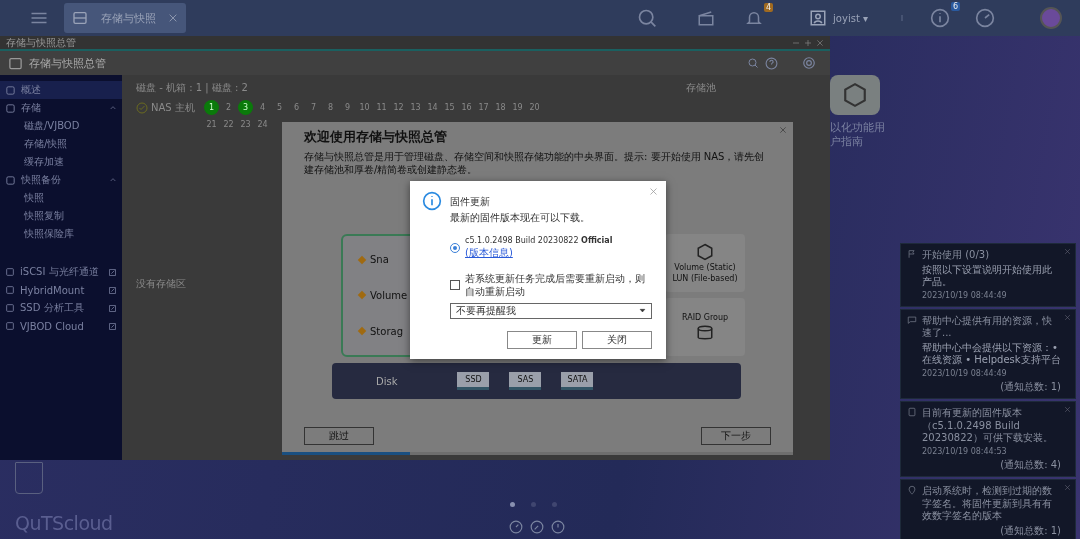 The height and width of the screenshot is (539, 1080). Describe the element at coordinates (173, 107) in the screenshot. I see `host-label: NAS 主机` at that location.